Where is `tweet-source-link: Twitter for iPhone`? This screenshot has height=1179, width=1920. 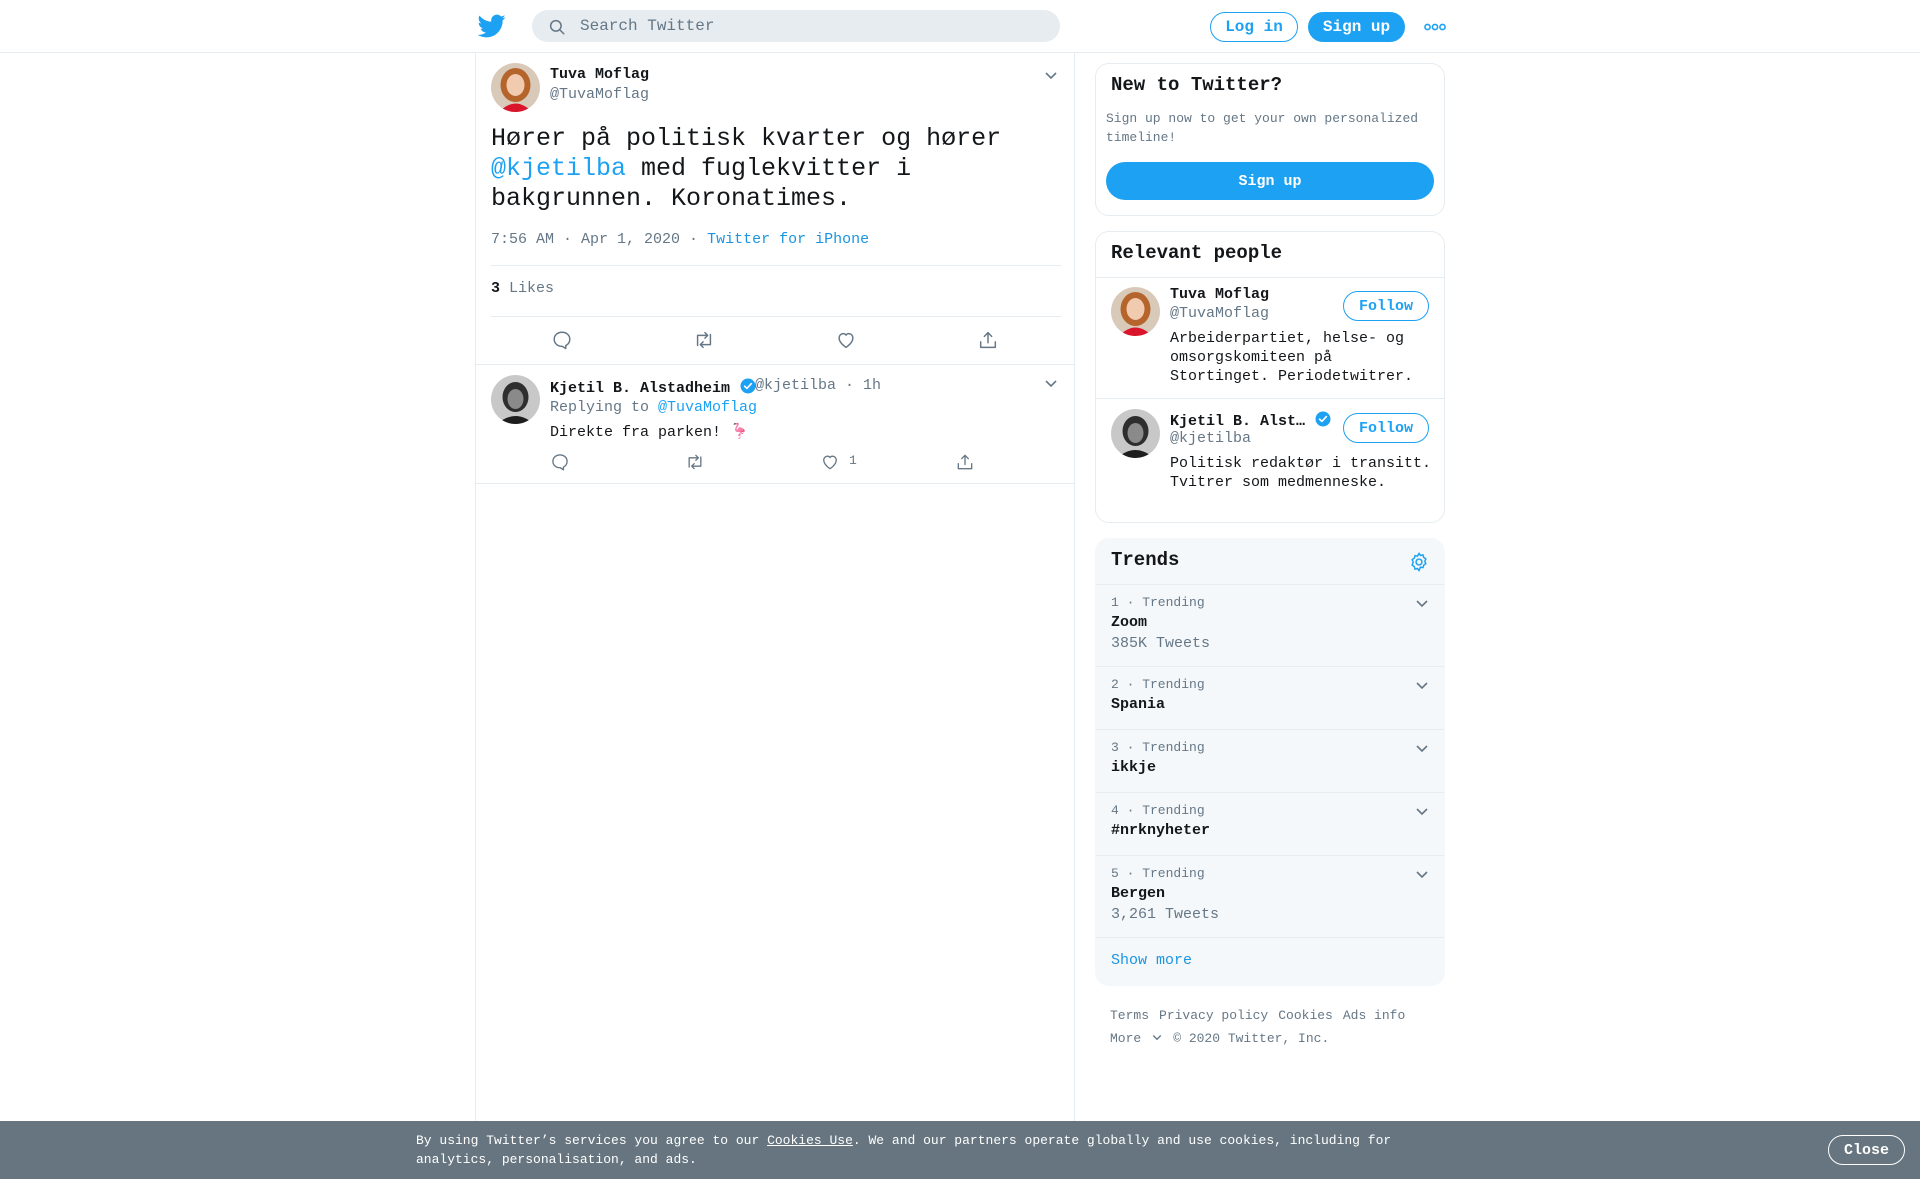 tweet-source-link: Twitter for iPhone is located at coordinates (788, 239).